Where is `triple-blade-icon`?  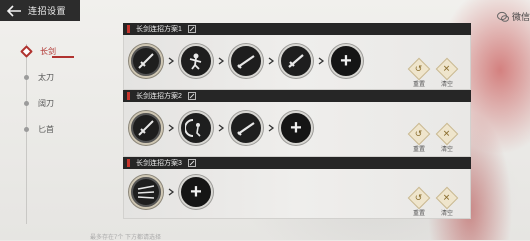
triple-blade-icon is located at coordinates (146, 192).